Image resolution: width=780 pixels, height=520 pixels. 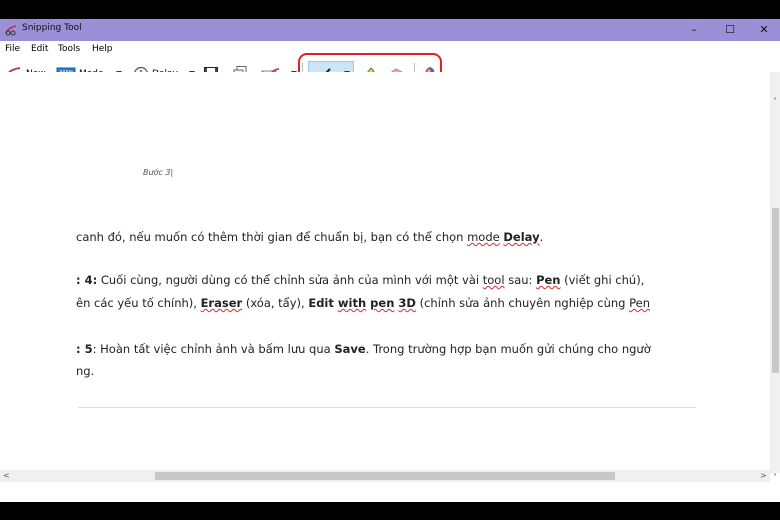 I want to click on text-run: sau:, so click(x=520, y=280).